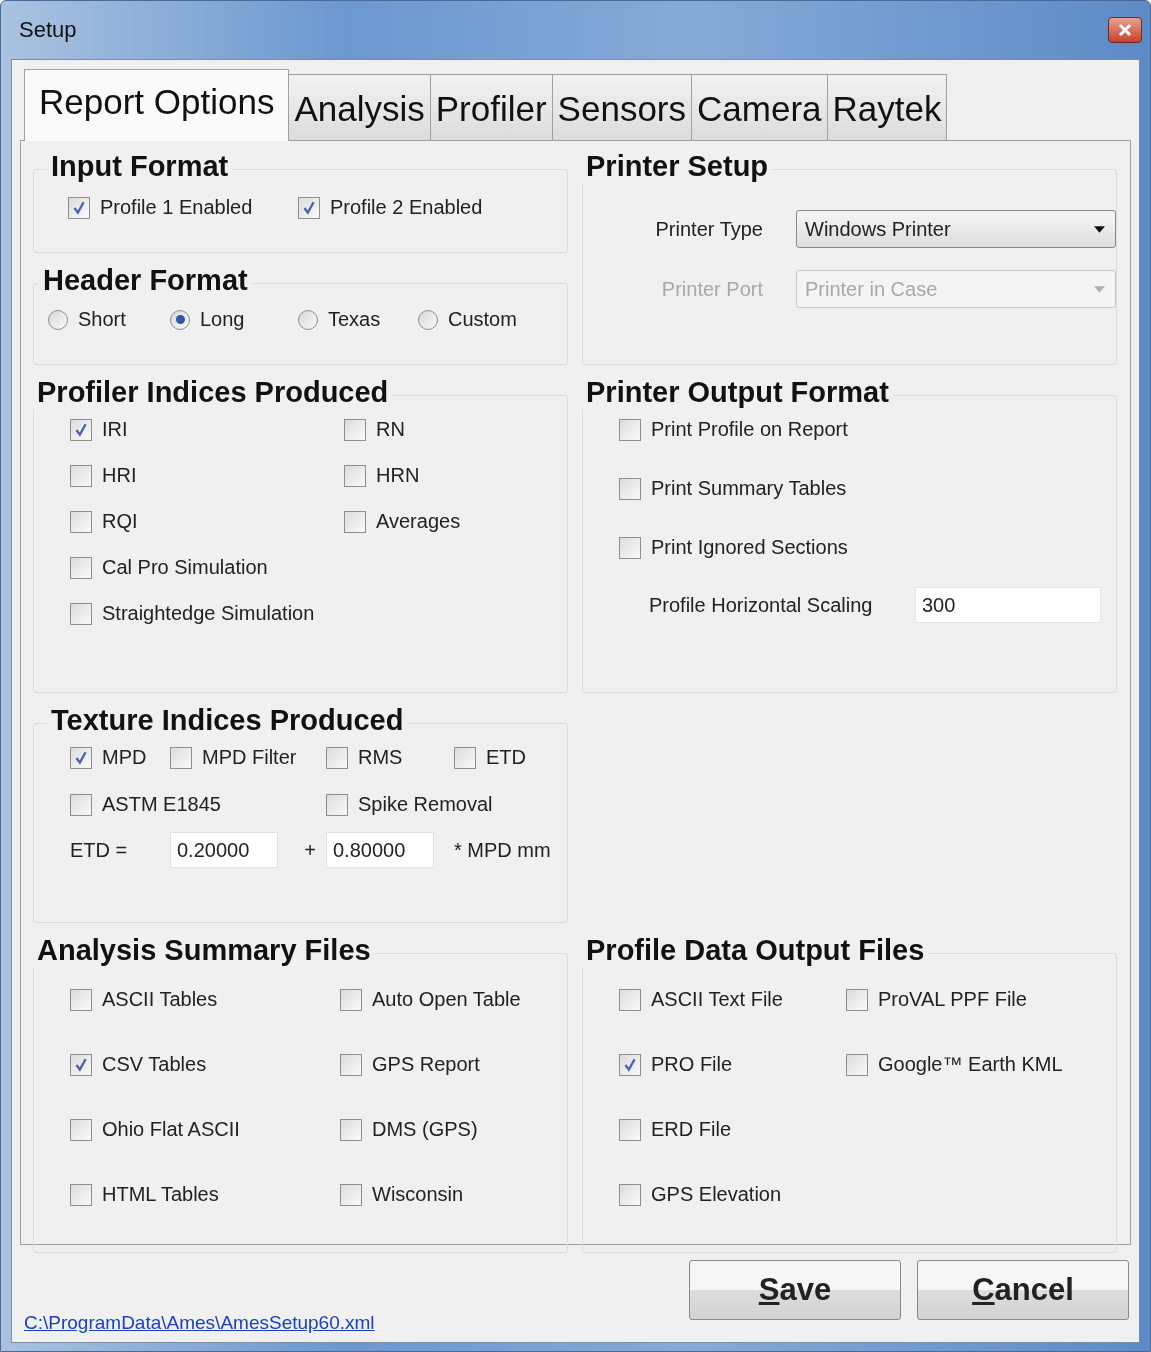 This screenshot has width=1151, height=1352. What do you see at coordinates (119, 475) in the screenshot?
I see `checkbox-label: HRI` at bounding box center [119, 475].